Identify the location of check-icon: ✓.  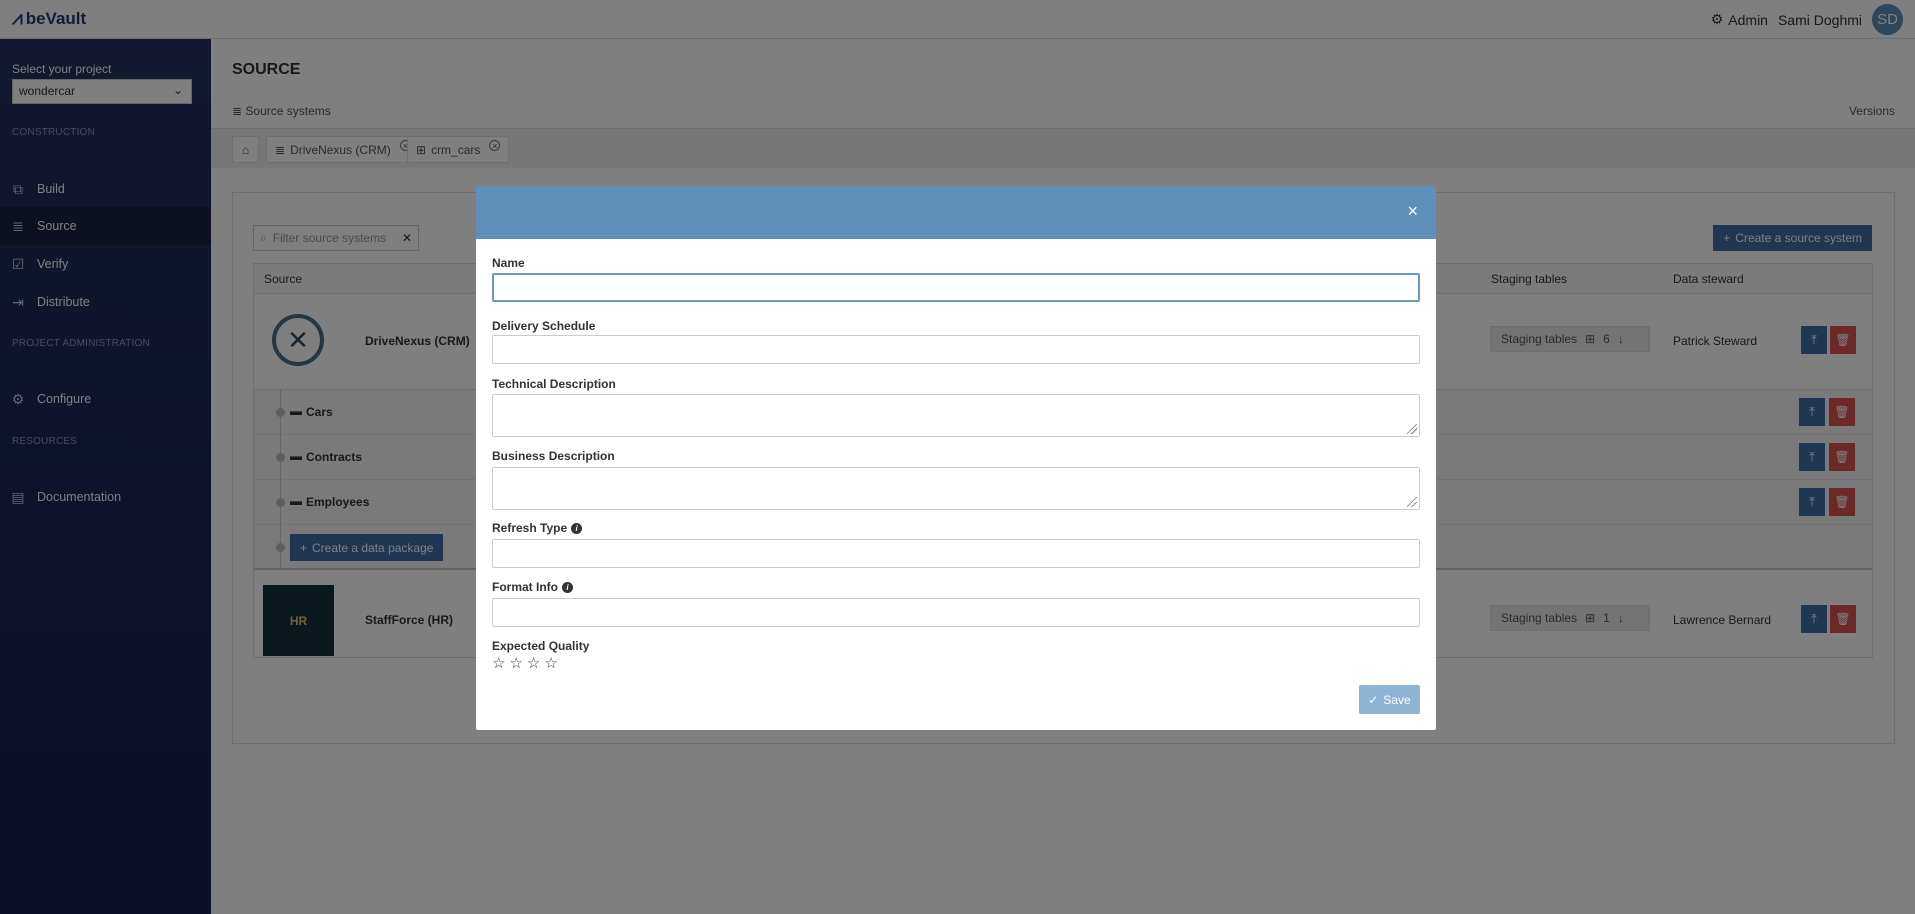
(1373, 699).